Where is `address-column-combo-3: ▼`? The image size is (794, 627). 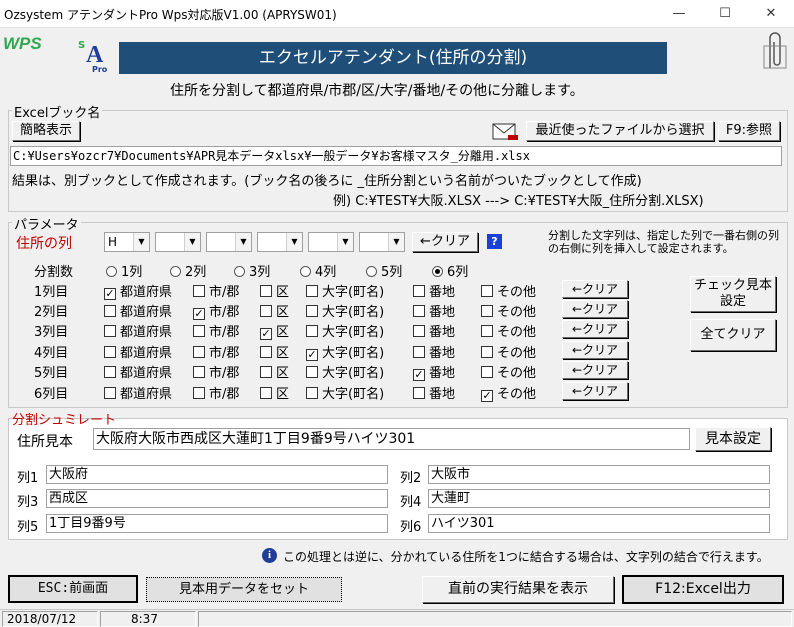
address-column-combo-3: ▼ is located at coordinates (229, 242).